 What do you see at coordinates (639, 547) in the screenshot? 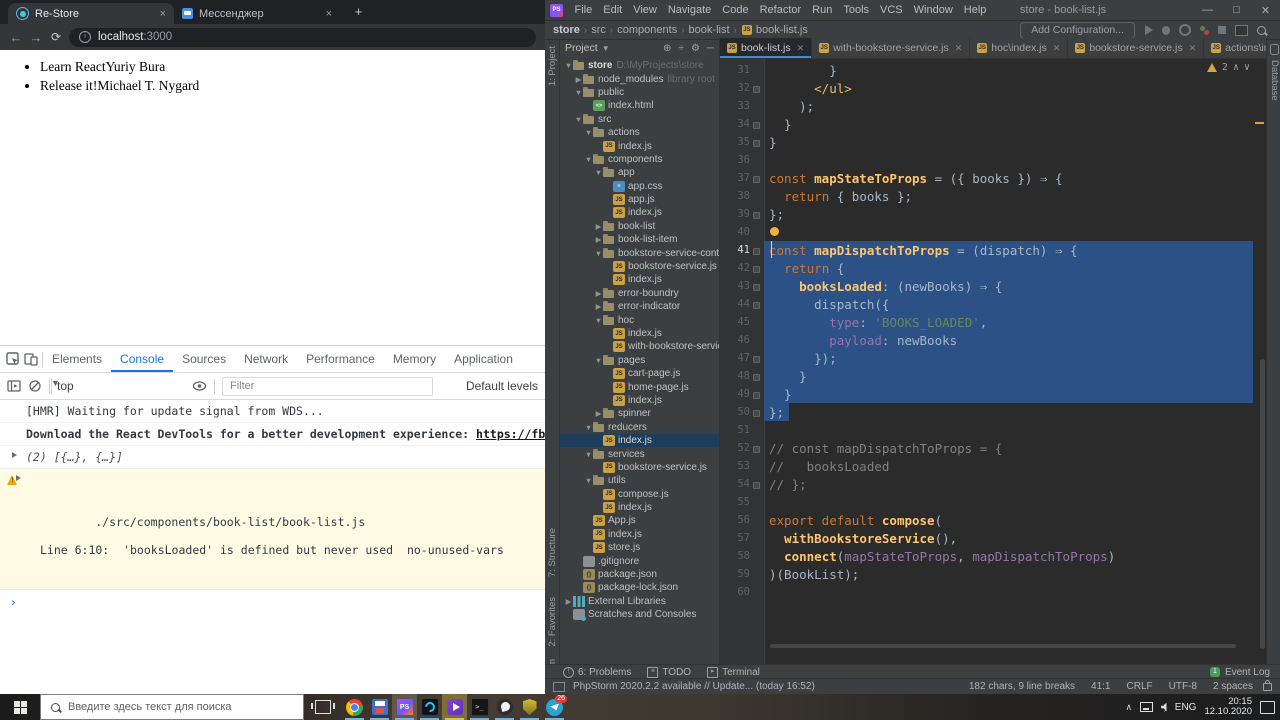
I see `tree-item-store-js: JS store.js` at bounding box center [639, 547].